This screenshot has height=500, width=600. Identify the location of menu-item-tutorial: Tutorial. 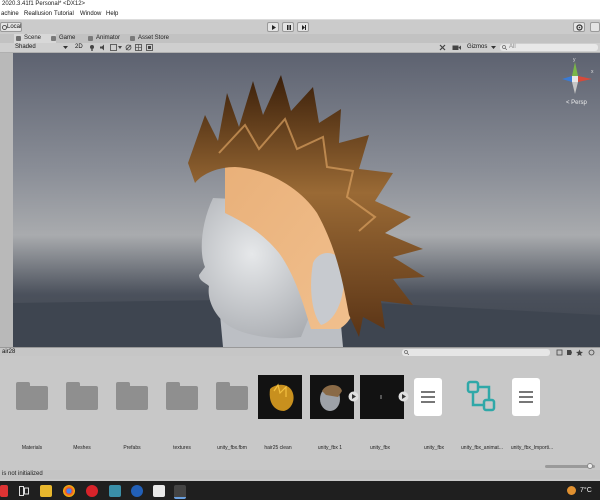
(64, 14).